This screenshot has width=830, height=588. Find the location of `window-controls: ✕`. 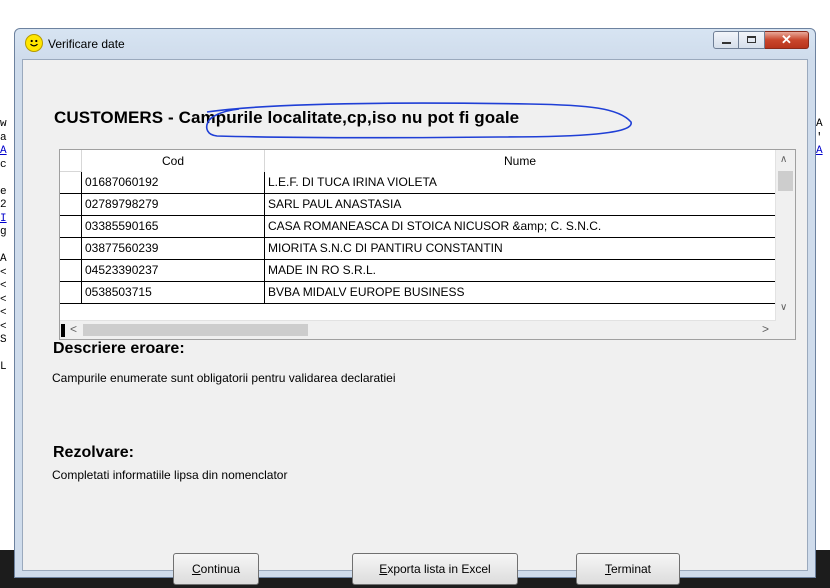

window-controls: ✕ is located at coordinates (761, 41).